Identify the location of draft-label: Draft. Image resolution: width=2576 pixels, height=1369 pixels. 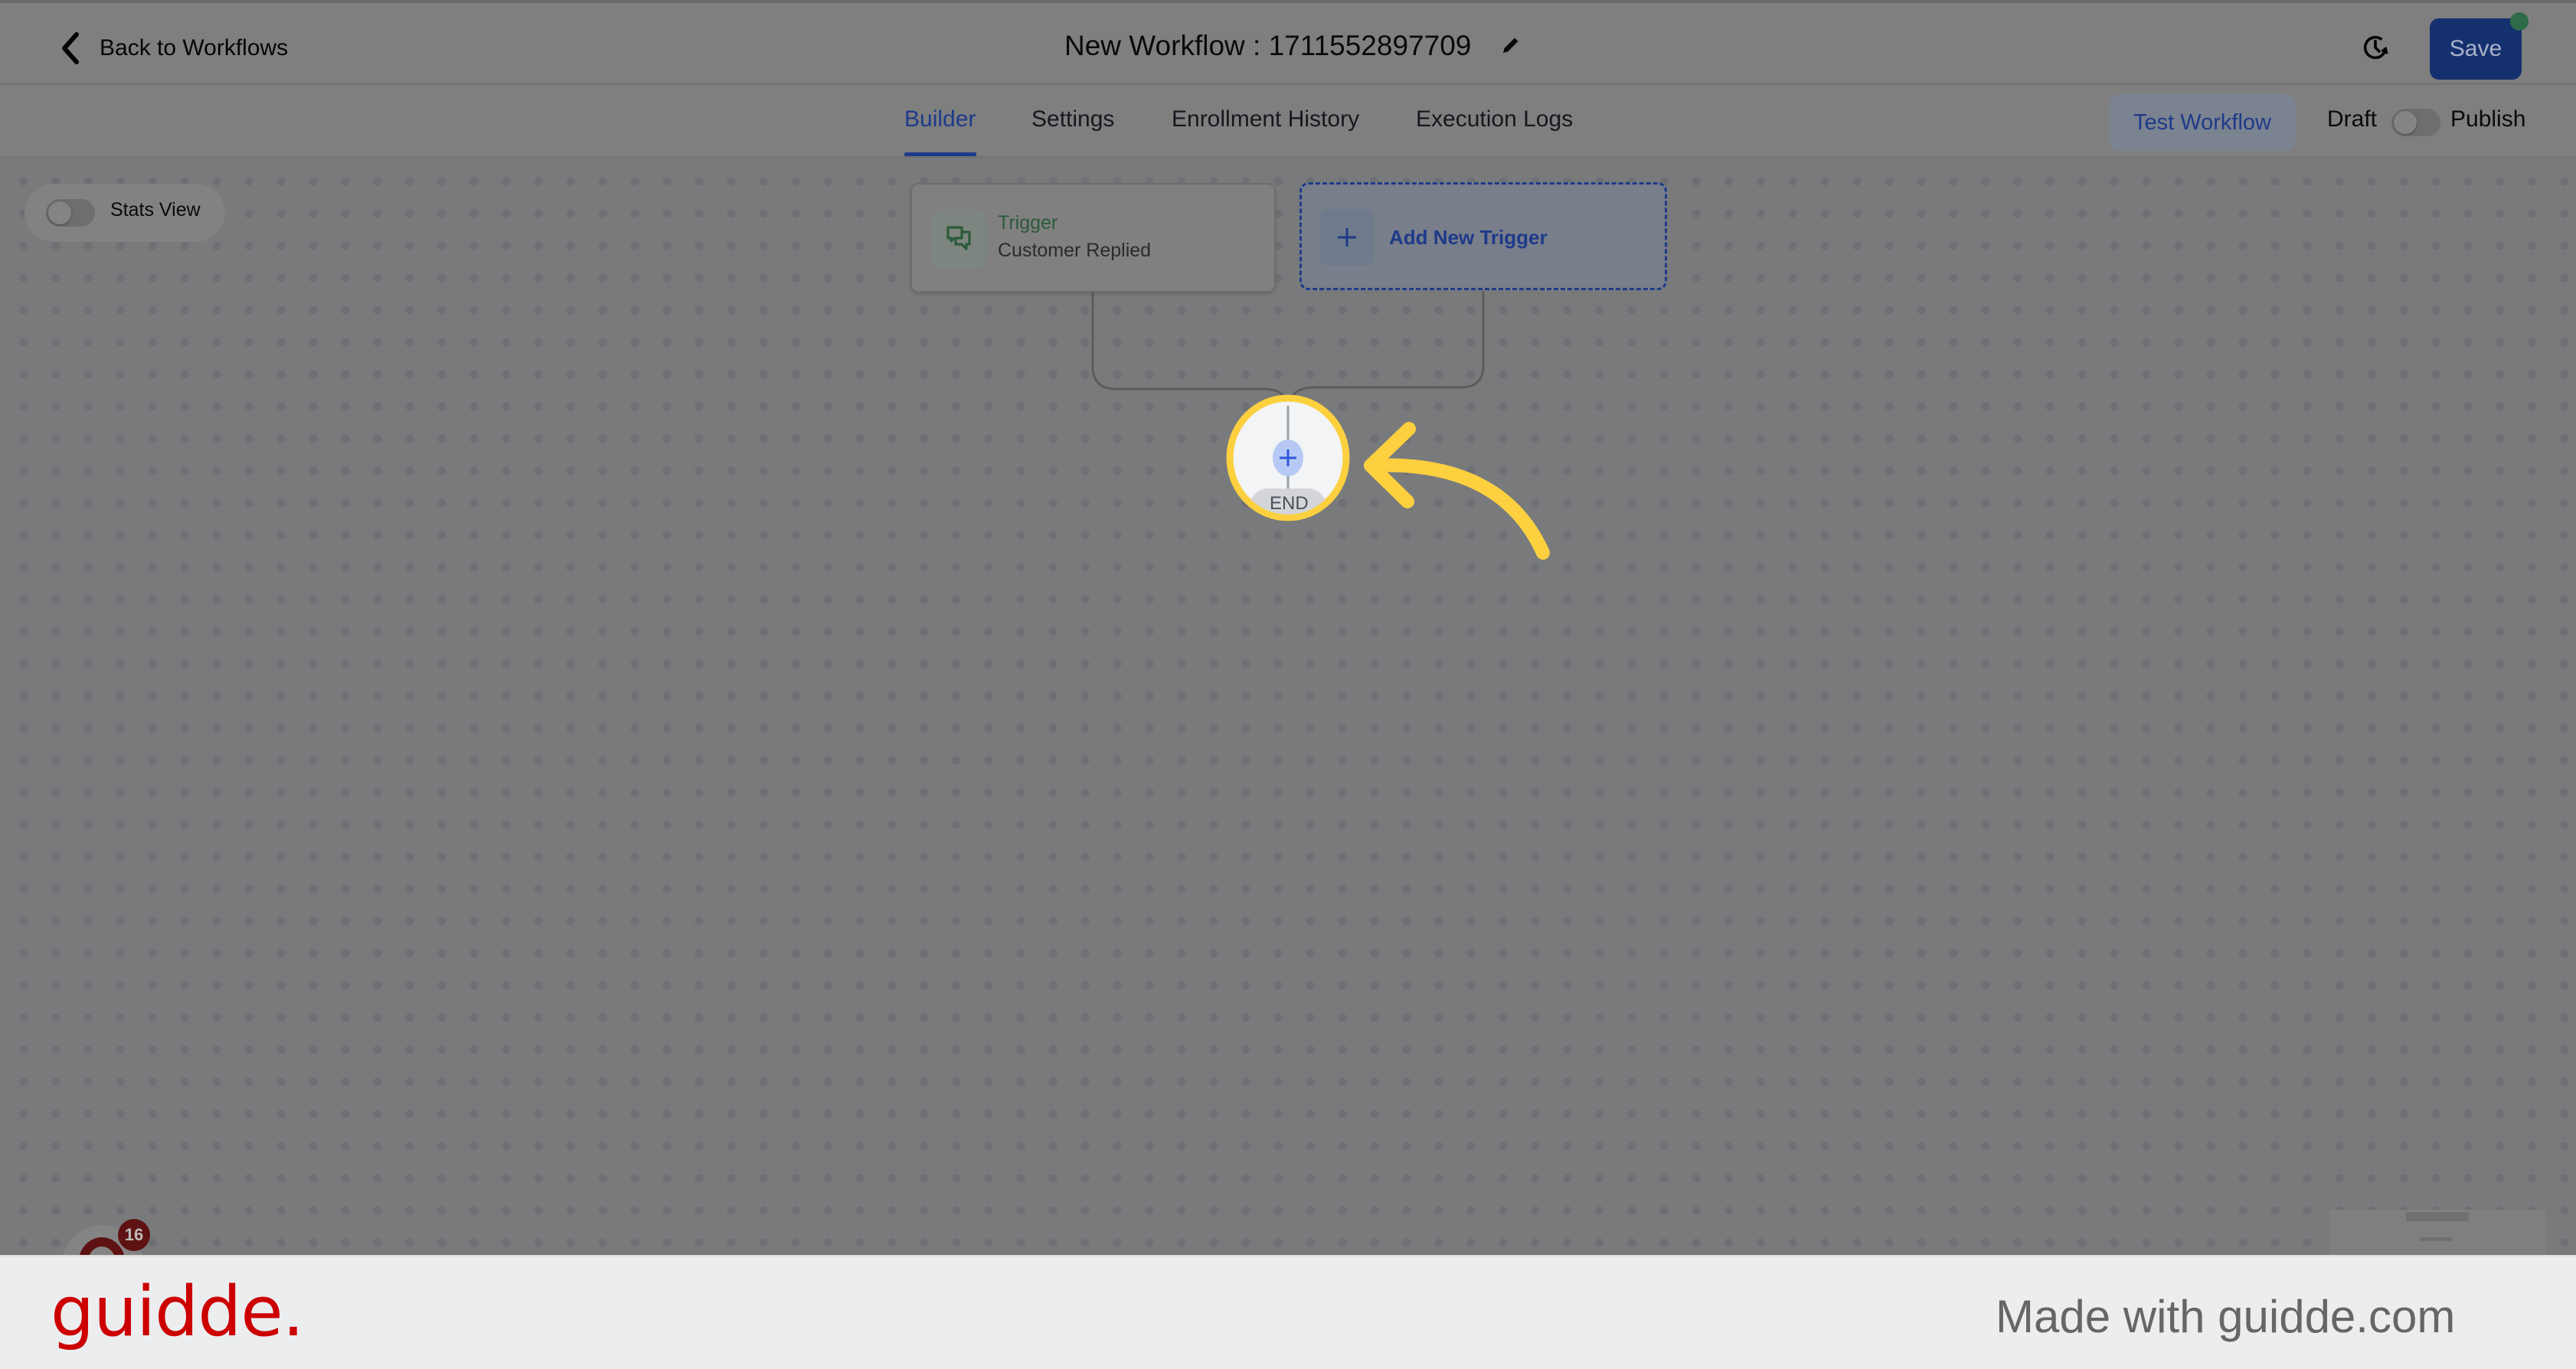
(2352, 119).